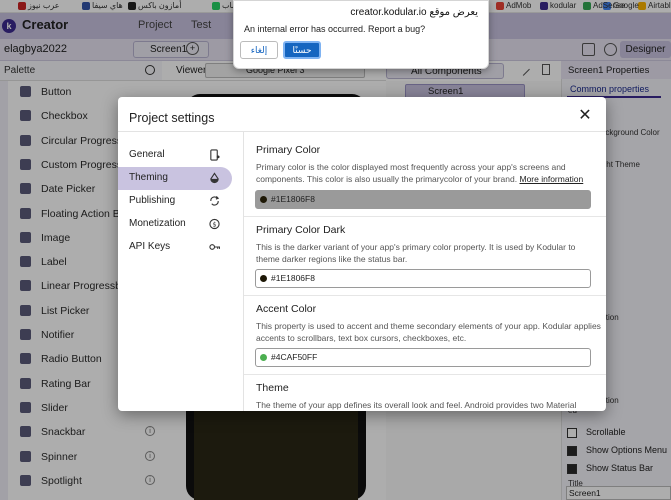 The width and height of the screenshot is (671, 500). I want to click on phone-settings-icon, so click(215, 155).